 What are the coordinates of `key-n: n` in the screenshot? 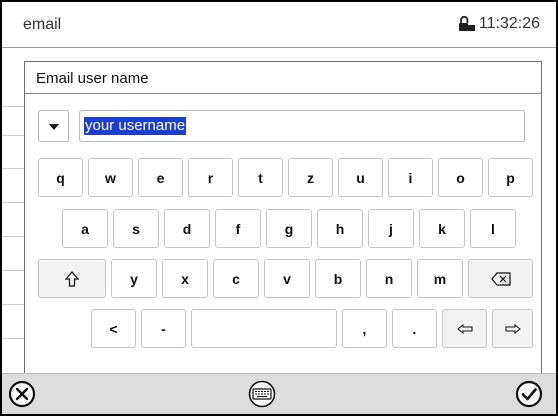 It's located at (389, 278).